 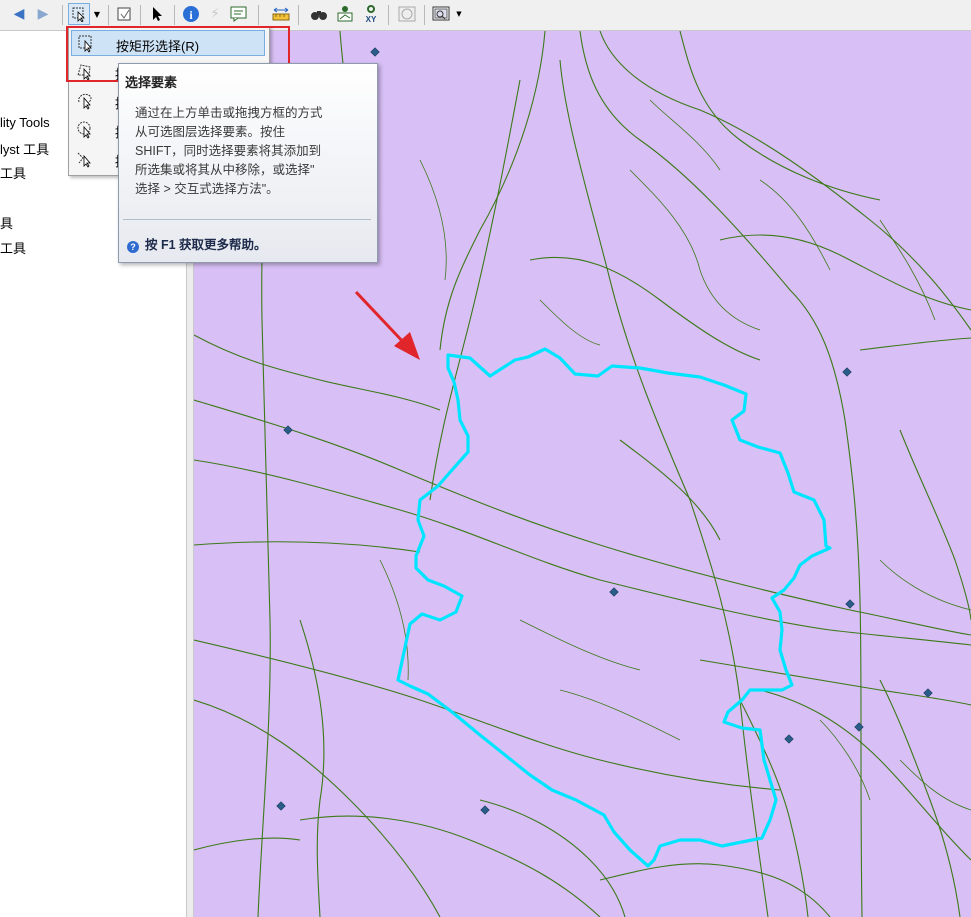 What do you see at coordinates (247, 219) in the screenshot?
I see `tooltip-divider` at bounding box center [247, 219].